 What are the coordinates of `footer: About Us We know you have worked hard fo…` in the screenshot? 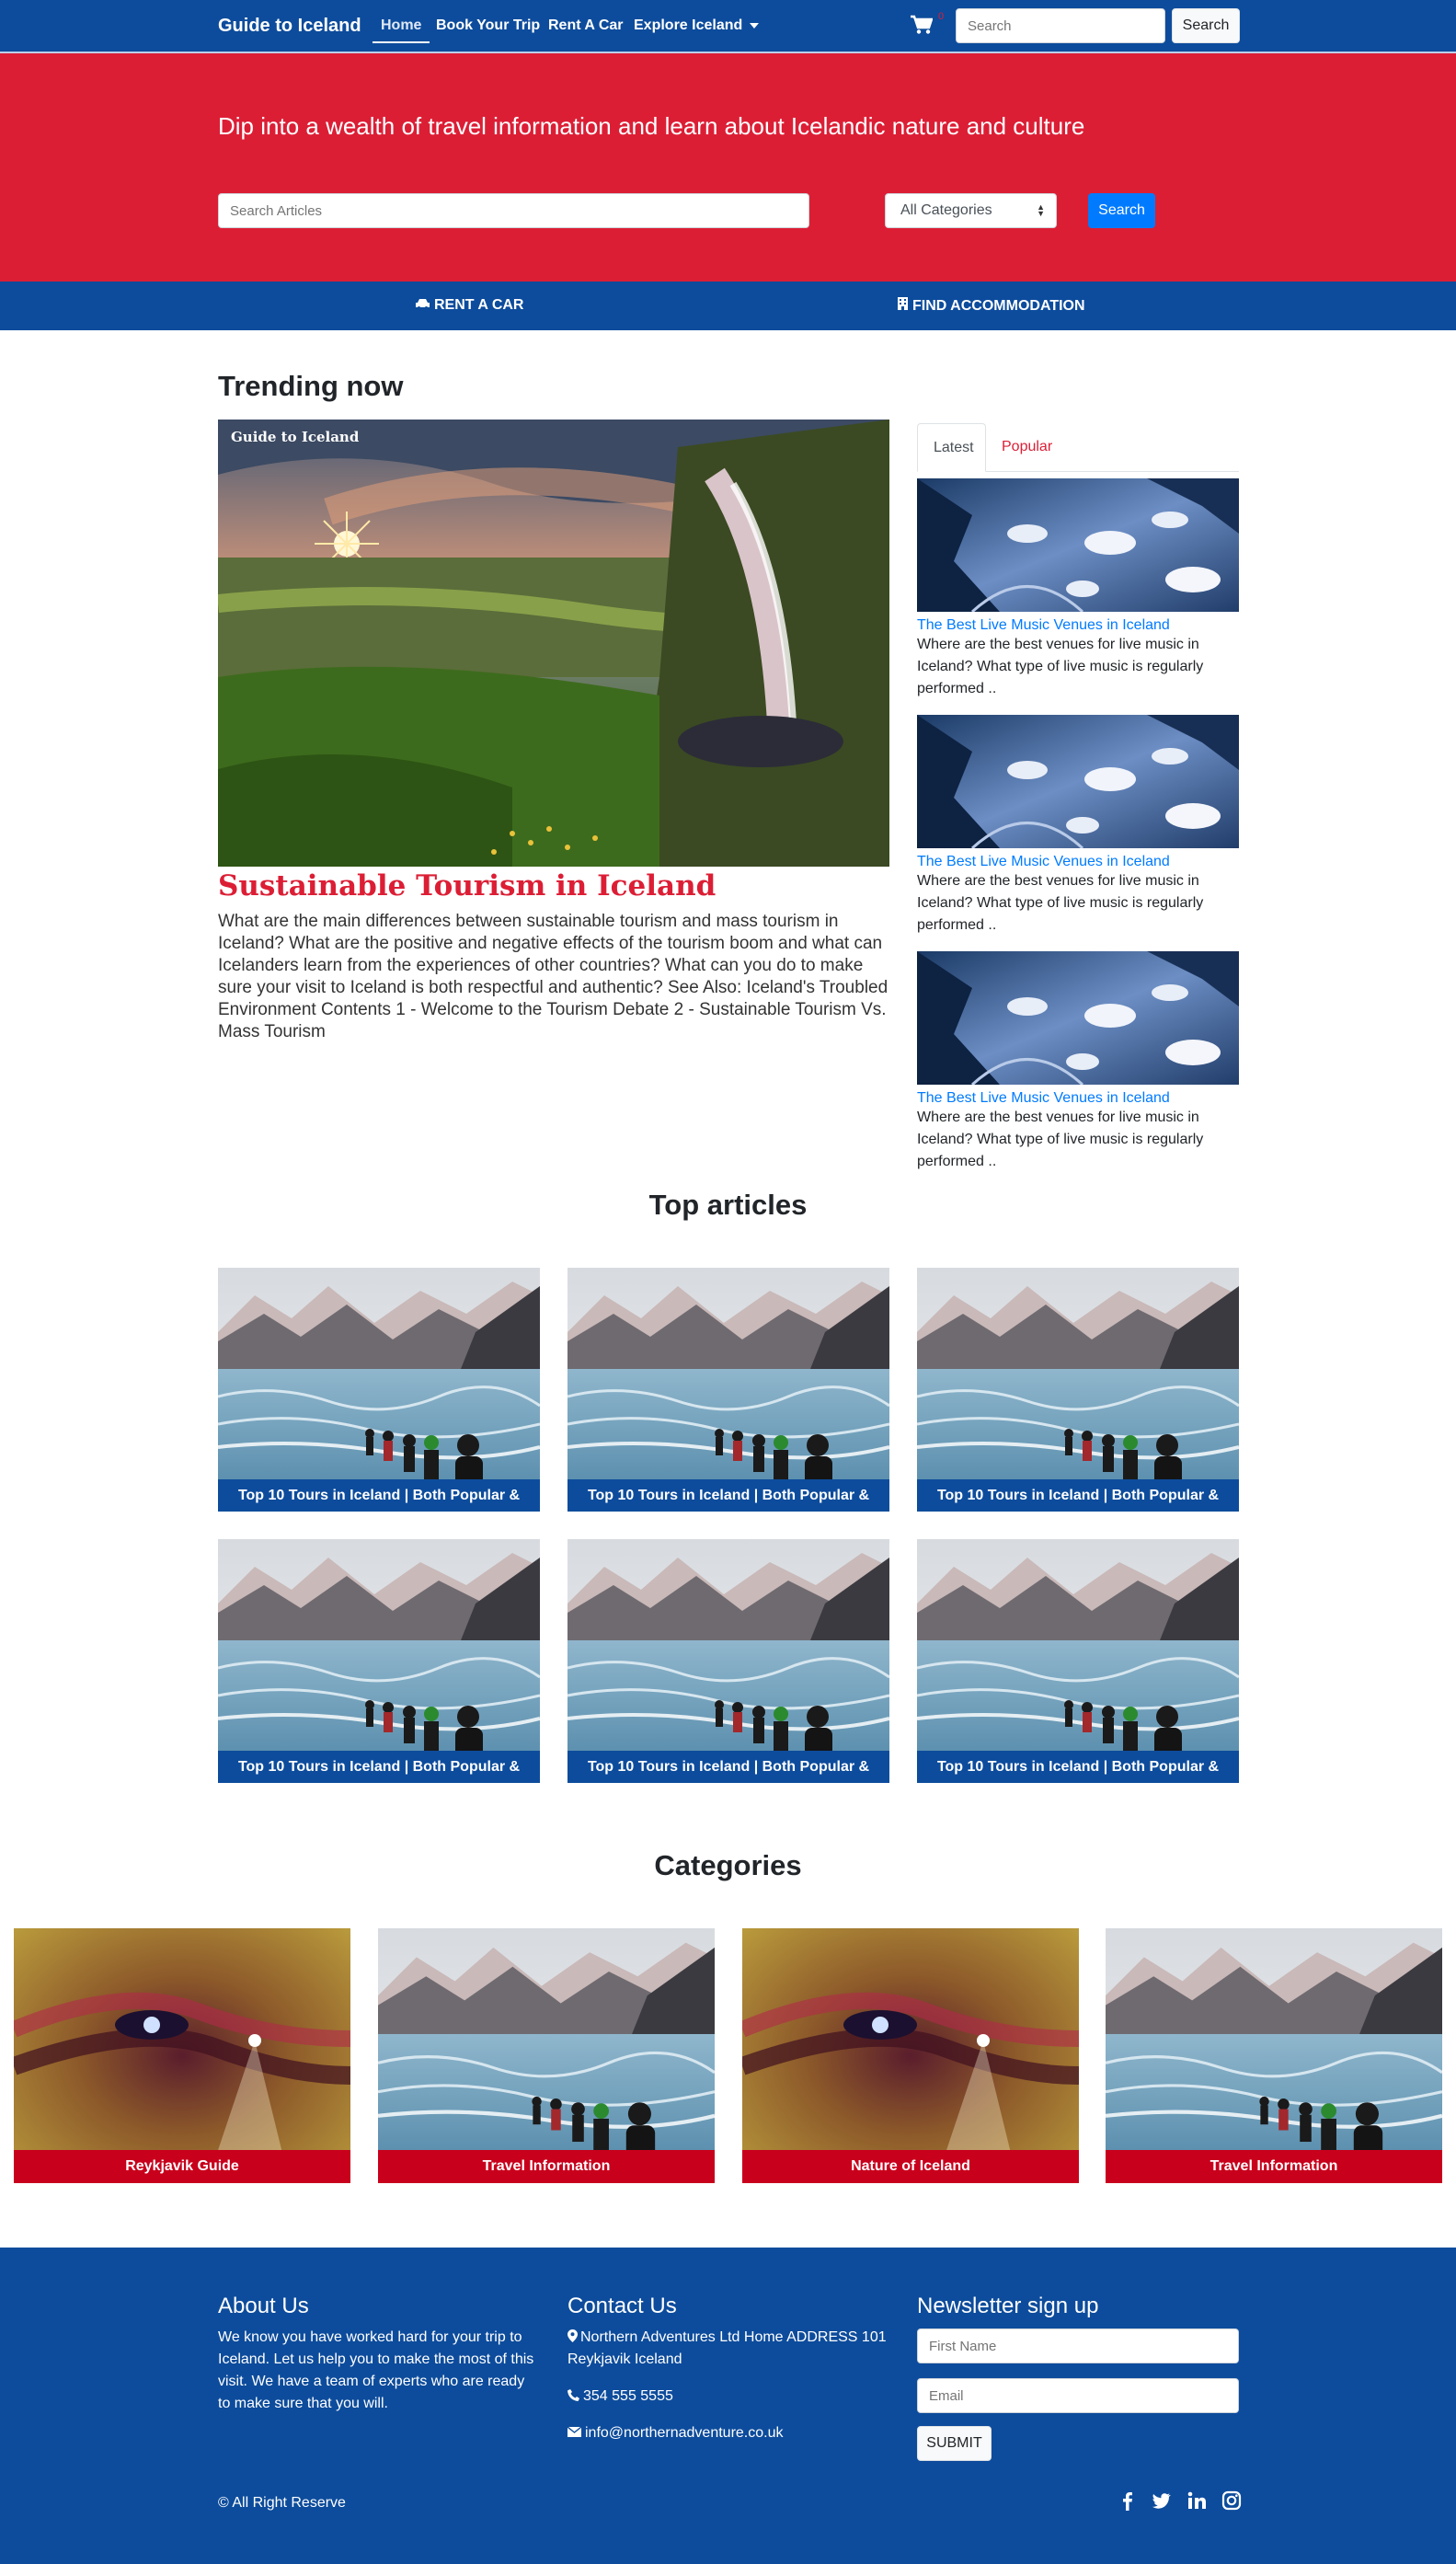 It's located at (728, 2406).